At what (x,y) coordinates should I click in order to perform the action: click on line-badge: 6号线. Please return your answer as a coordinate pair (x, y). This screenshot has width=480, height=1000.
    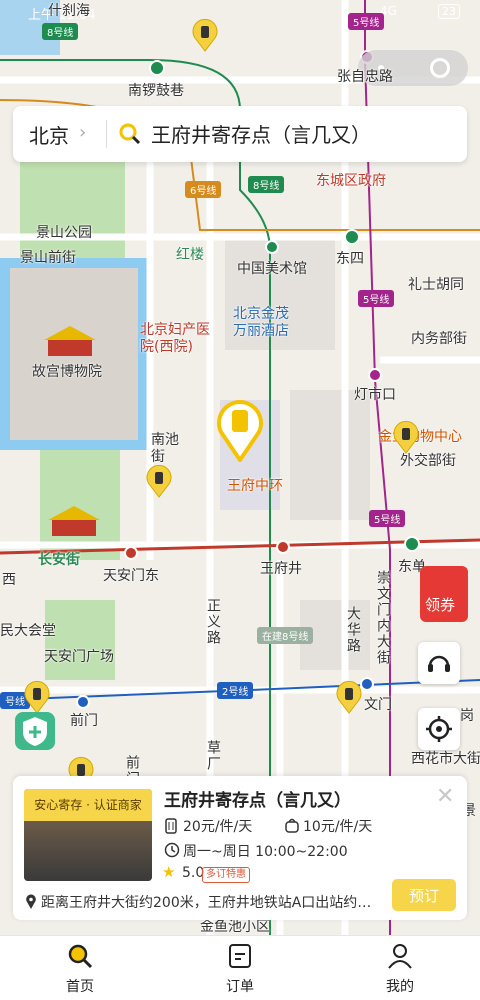
    Looking at the image, I should click on (203, 189).